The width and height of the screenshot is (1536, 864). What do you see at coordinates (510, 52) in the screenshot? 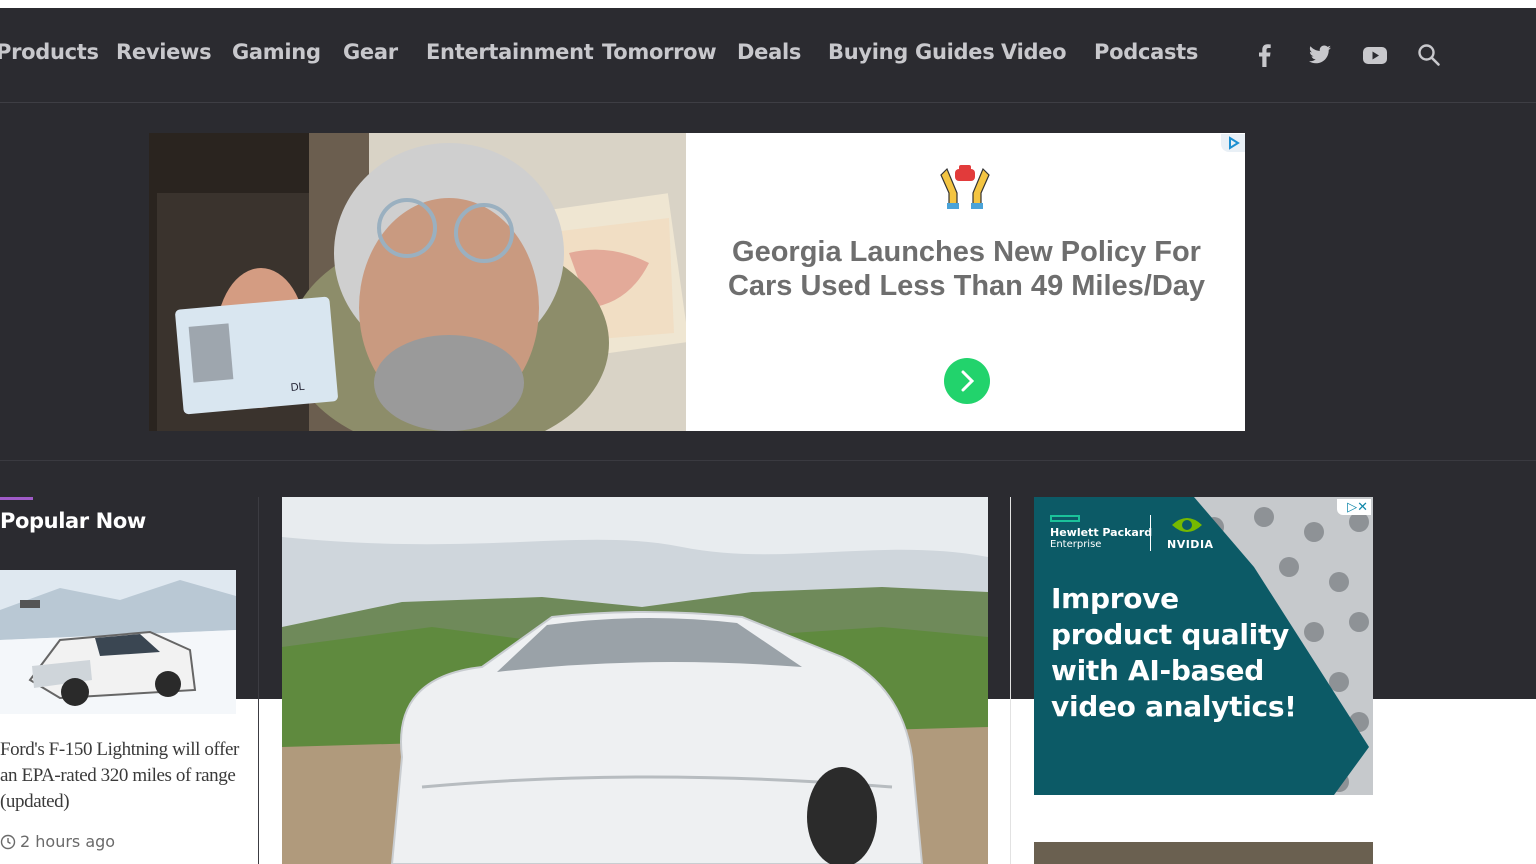
I see `nav-item-entertainment: Entertainment` at bounding box center [510, 52].